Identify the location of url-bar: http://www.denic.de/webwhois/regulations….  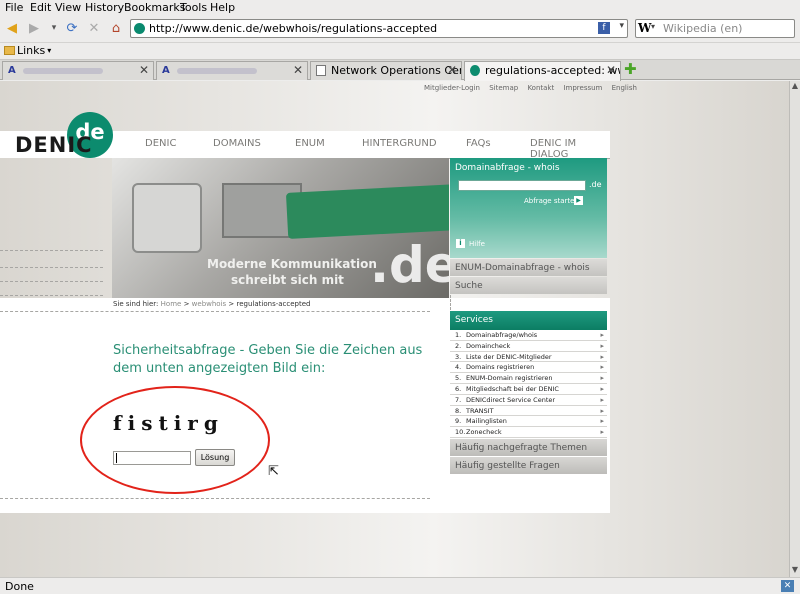
(379, 28).